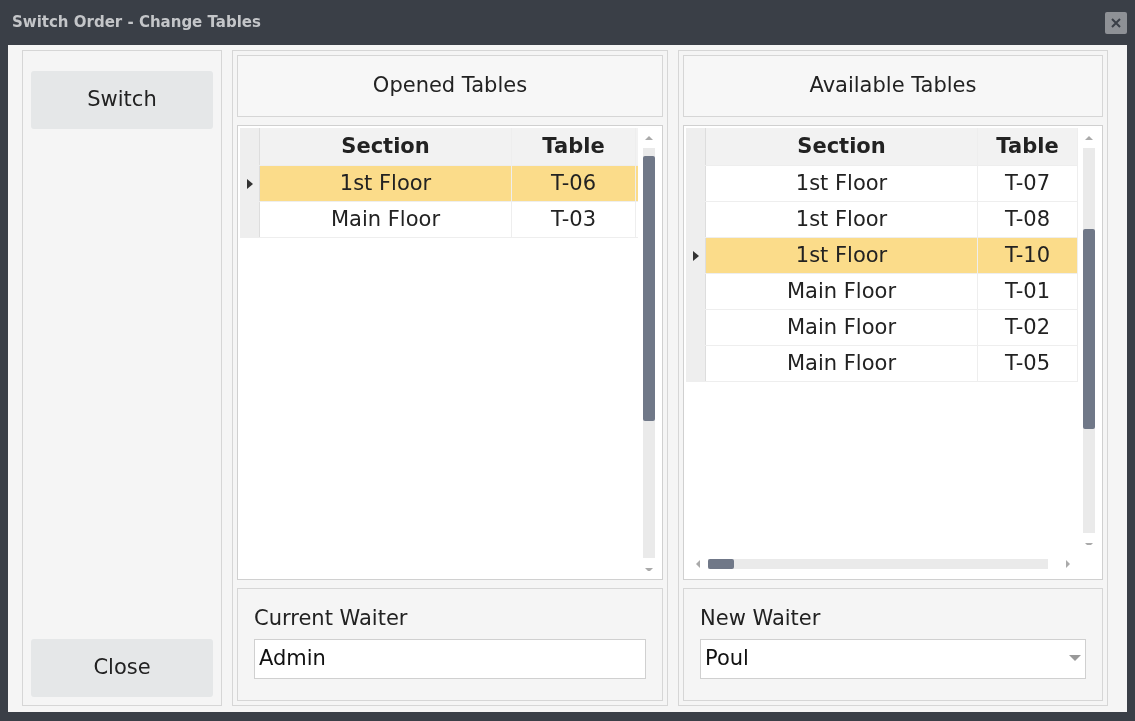  Describe the element at coordinates (331, 618) in the screenshot. I see `field-label: Current Waiter` at that location.